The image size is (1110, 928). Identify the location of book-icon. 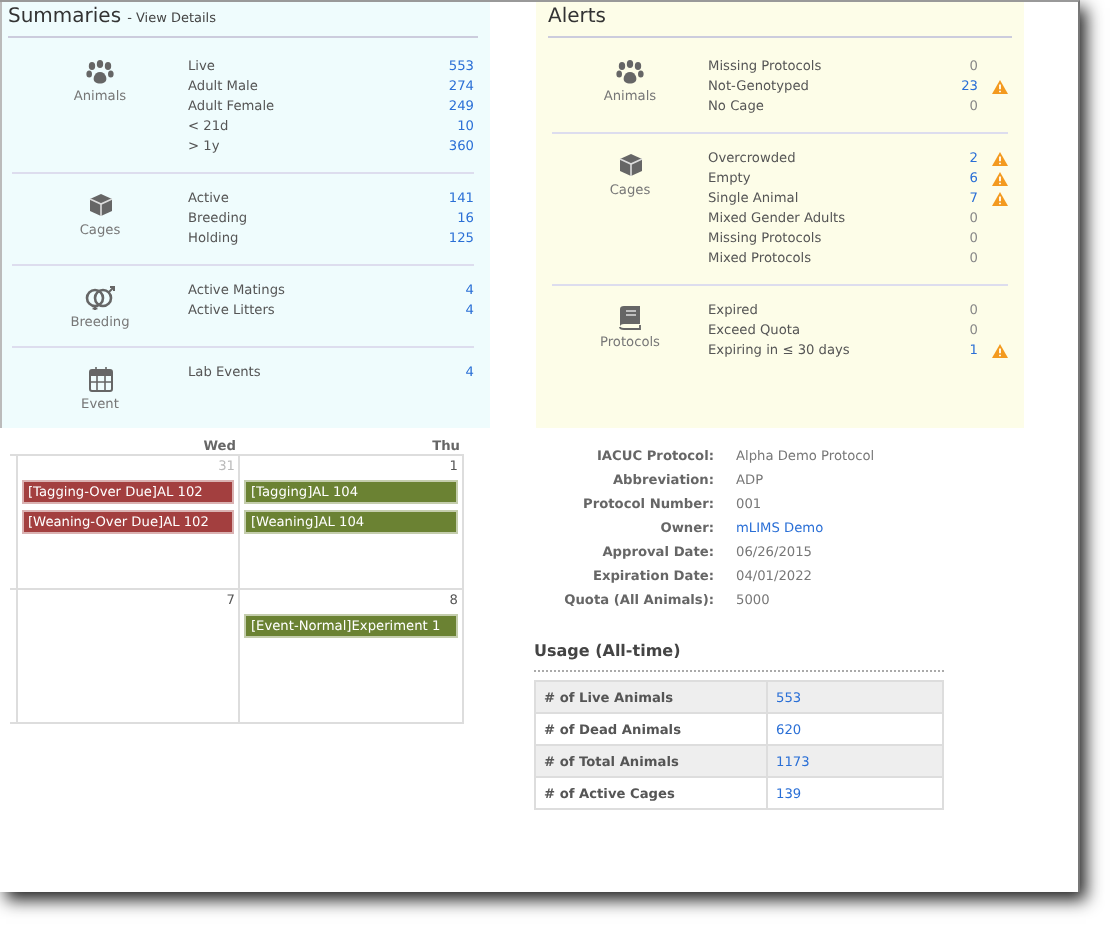
(630, 317).